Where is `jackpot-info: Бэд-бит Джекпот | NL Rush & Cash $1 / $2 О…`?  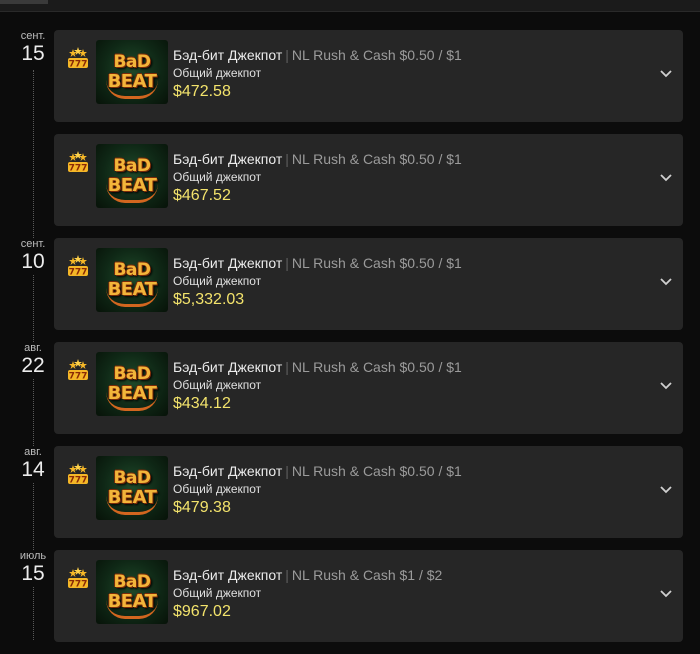
jackpot-info: Бэд-бит Джекпот | NL Rush & Cash $1 / $2 О… is located at coordinates (307, 594).